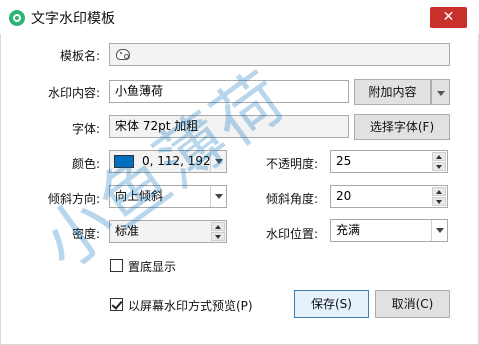  What do you see at coordinates (279, 54) in the screenshot?
I see `template-name-field` at bounding box center [279, 54].